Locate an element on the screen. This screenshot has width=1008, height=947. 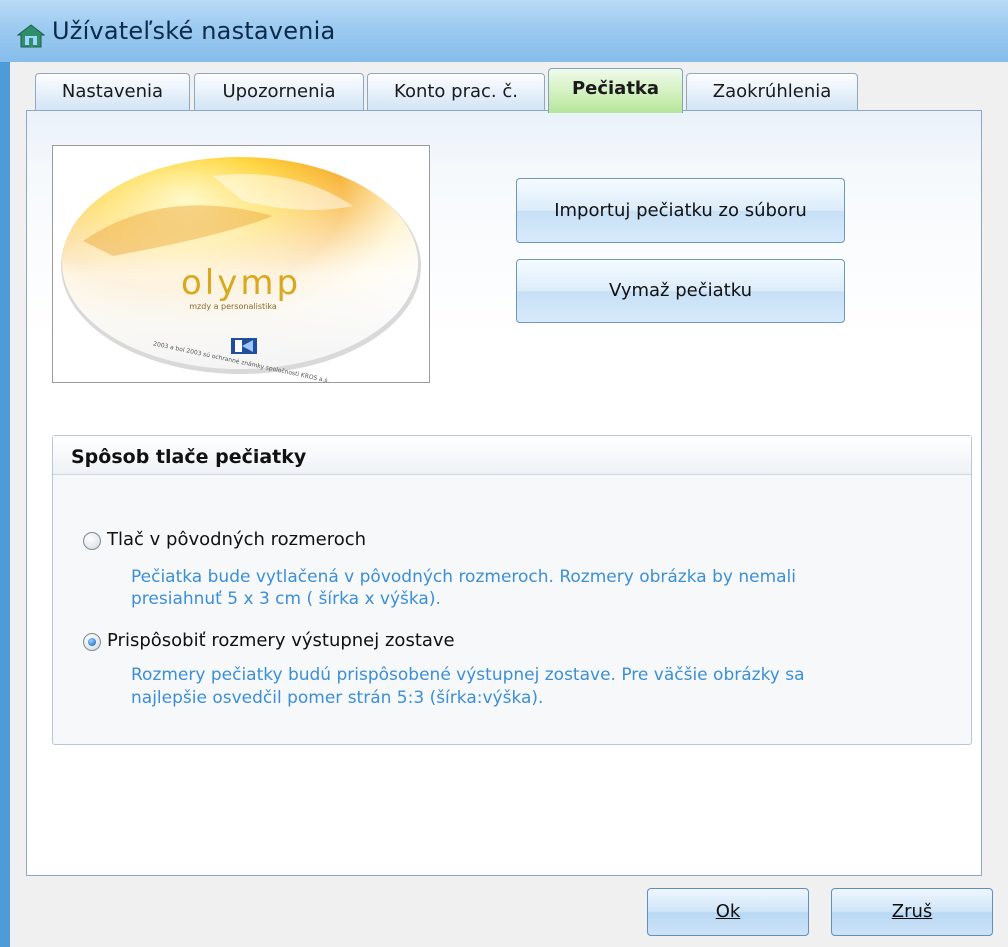
tab-konto: Konto prac. č. is located at coordinates (456, 92).